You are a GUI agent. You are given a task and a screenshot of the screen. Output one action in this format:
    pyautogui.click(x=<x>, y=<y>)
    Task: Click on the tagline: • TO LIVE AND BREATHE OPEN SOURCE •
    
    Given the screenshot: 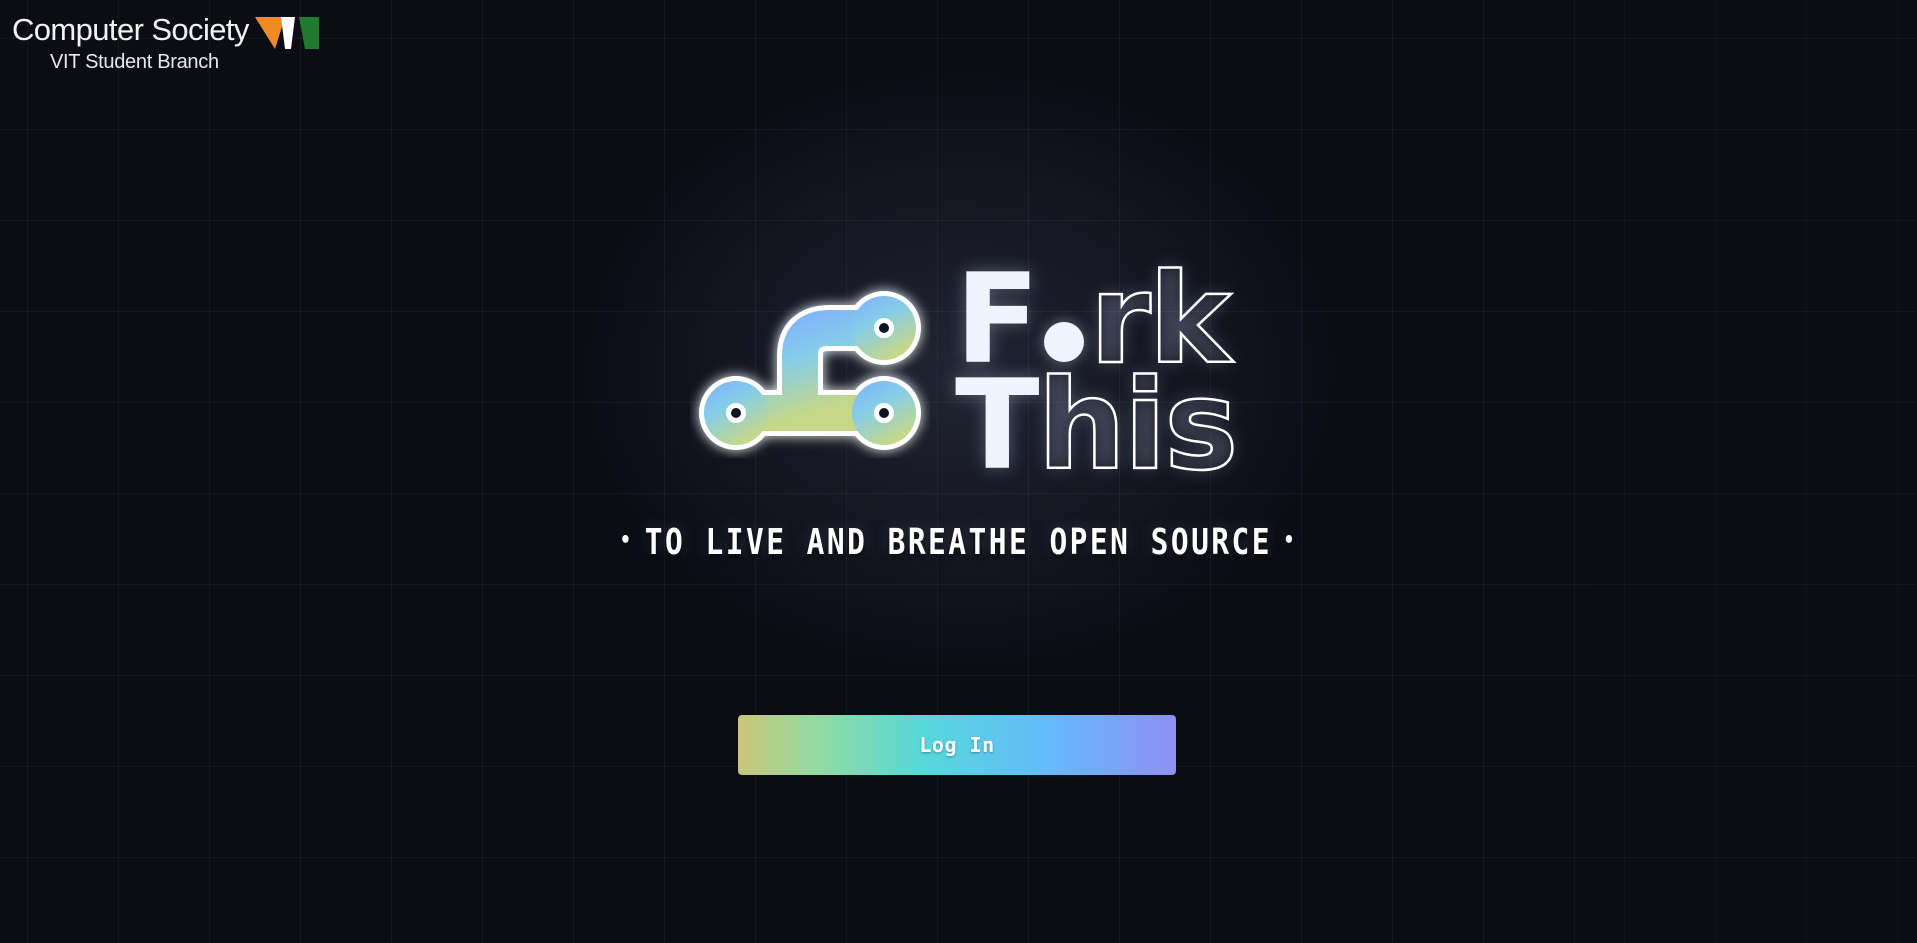 What is the action you would take?
    pyautogui.click(x=958, y=542)
    